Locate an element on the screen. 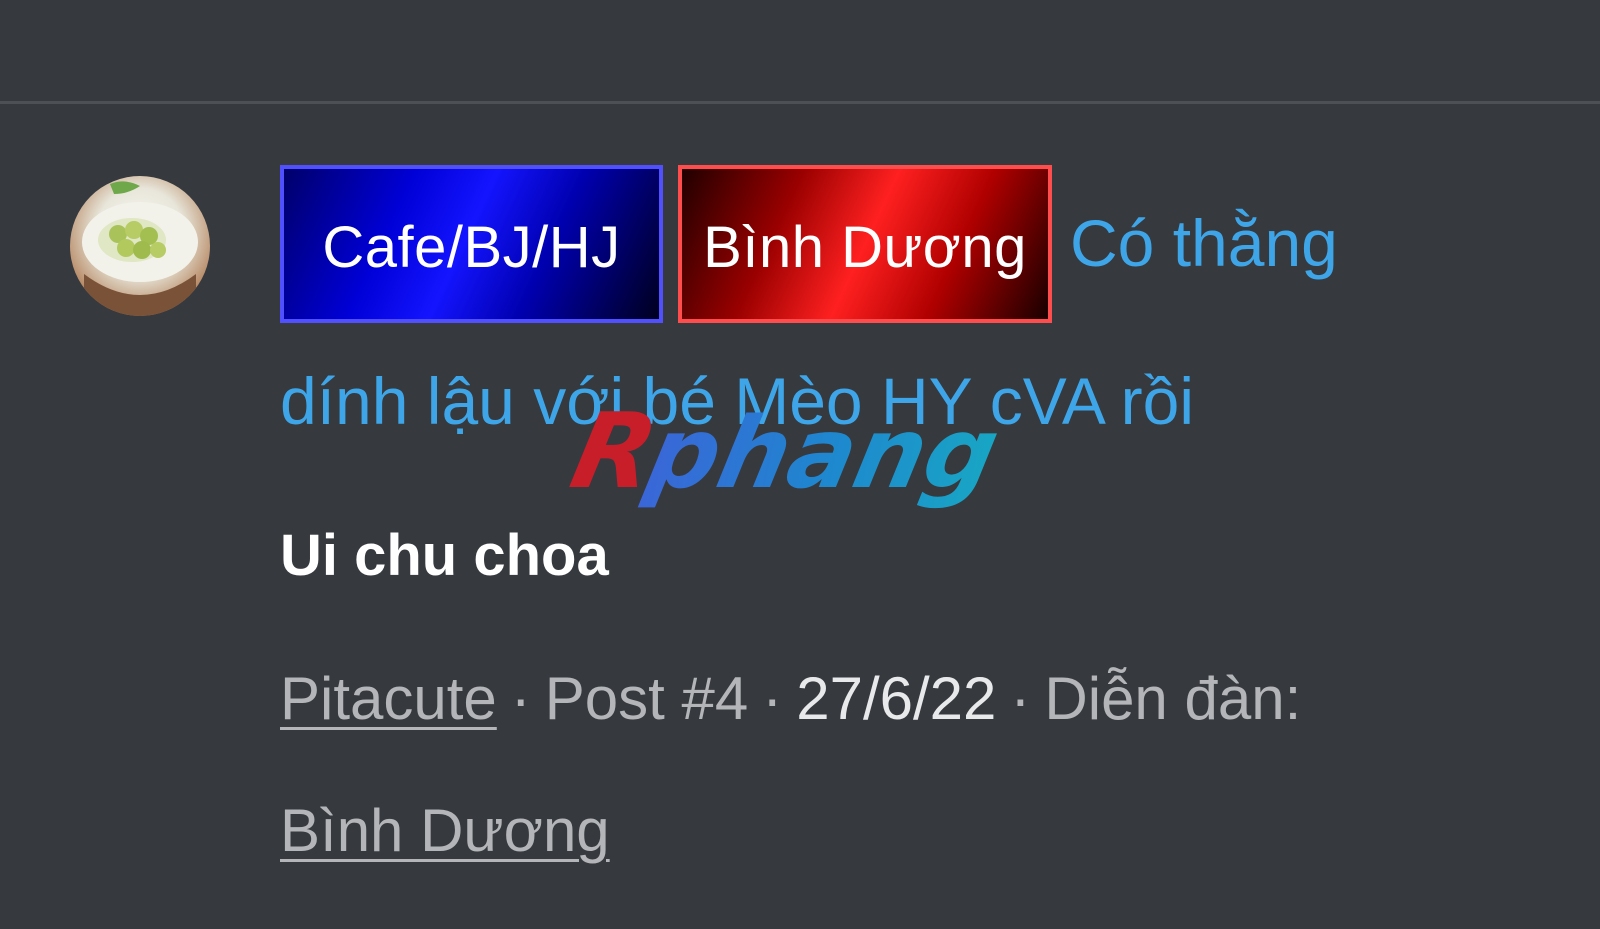  post-date: 27/6/22 is located at coordinates (896, 698).